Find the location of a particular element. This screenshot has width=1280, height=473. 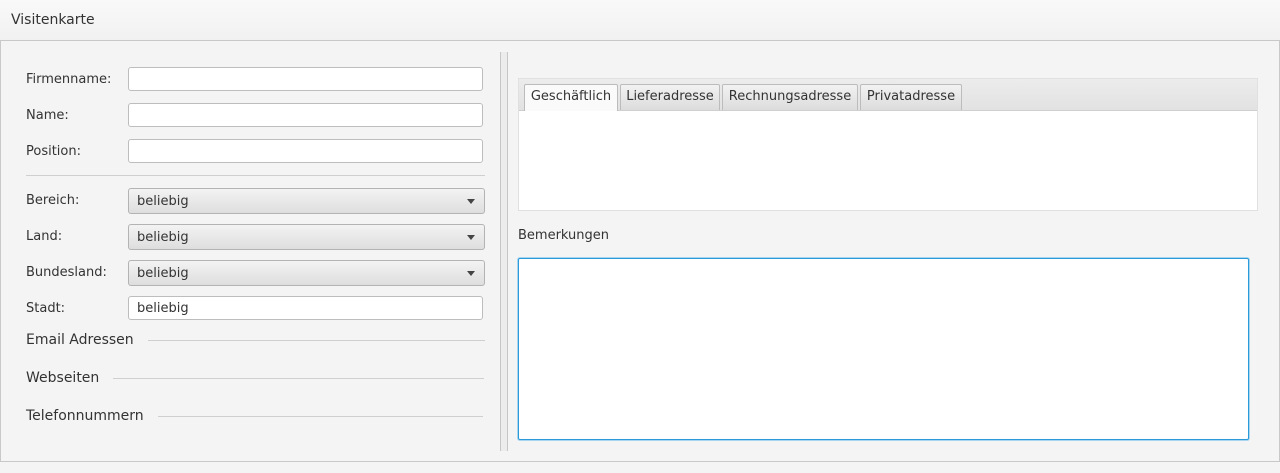

bereich-label: Bereich: is located at coordinates (53, 200).